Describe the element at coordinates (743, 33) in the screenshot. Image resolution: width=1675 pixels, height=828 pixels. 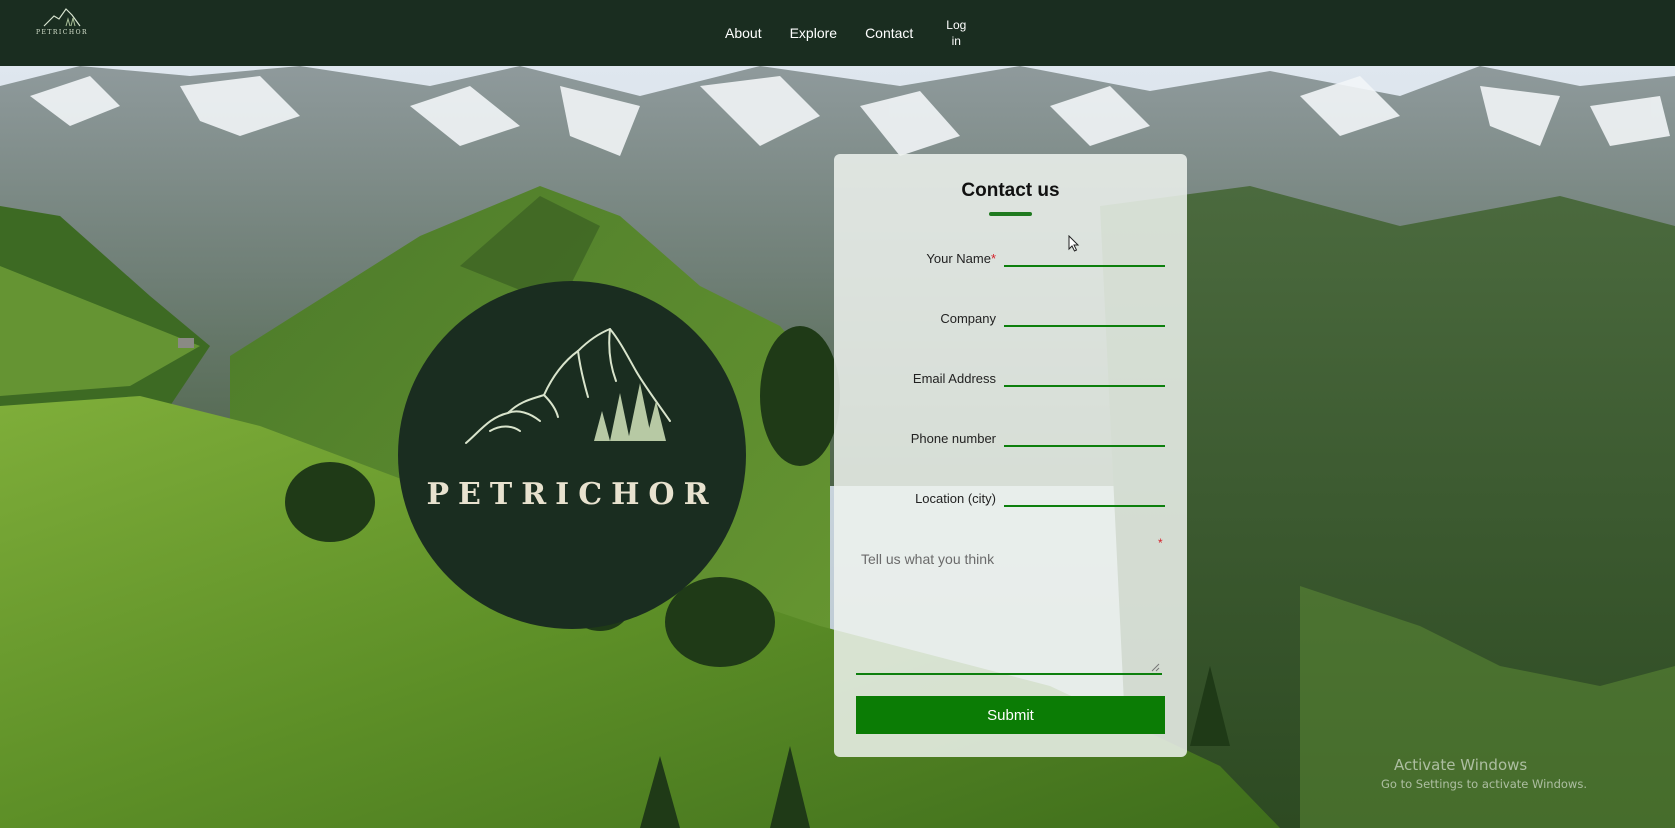
I see `nav-about-link: About` at that location.